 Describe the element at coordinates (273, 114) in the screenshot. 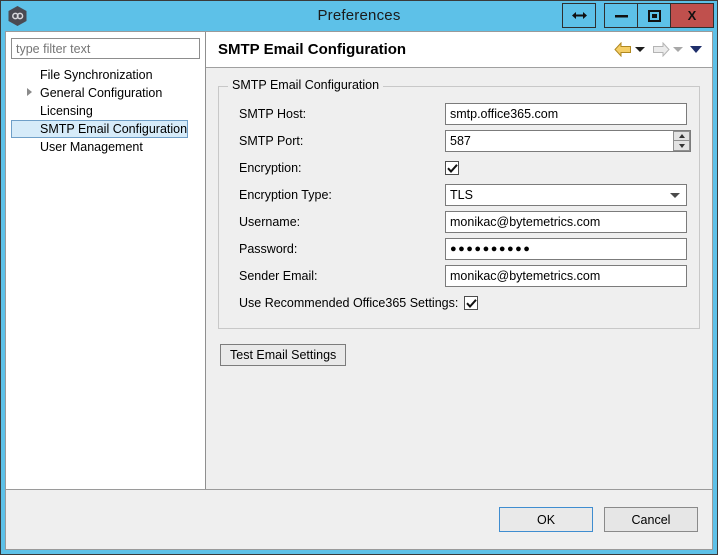

I see `smtp-host-label: SMTP Host:` at that location.